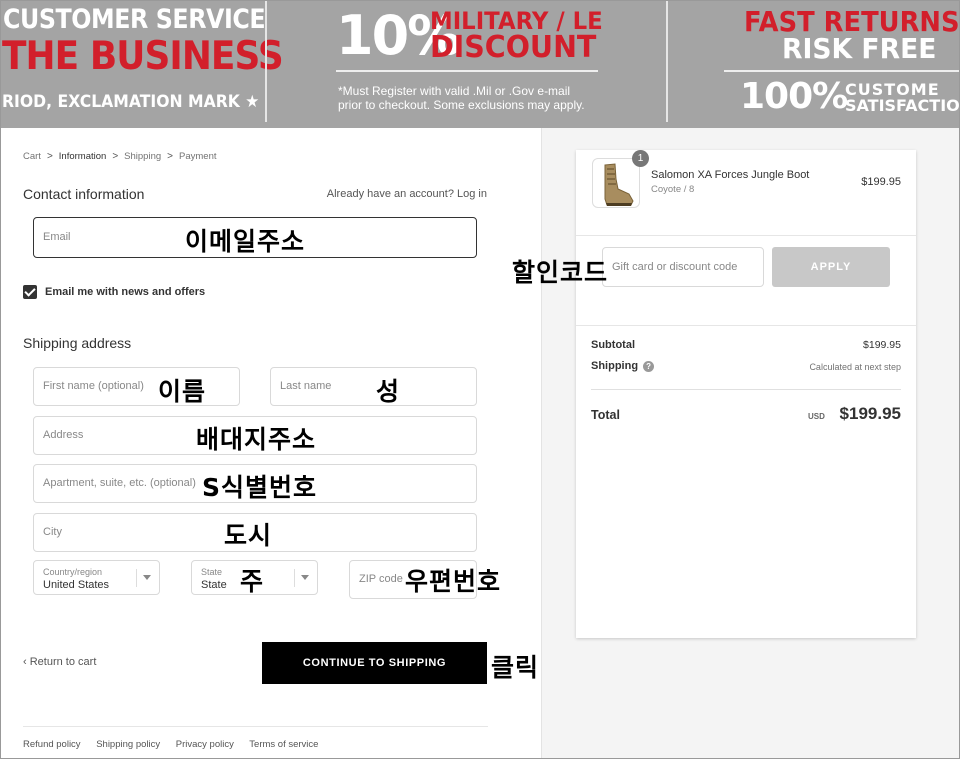 The height and width of the screenshot is (759, 960). What do you see at coordinates (881, 182) in the screenshot?
I see `product-price: $199.95` at bounding box center [881, 182].